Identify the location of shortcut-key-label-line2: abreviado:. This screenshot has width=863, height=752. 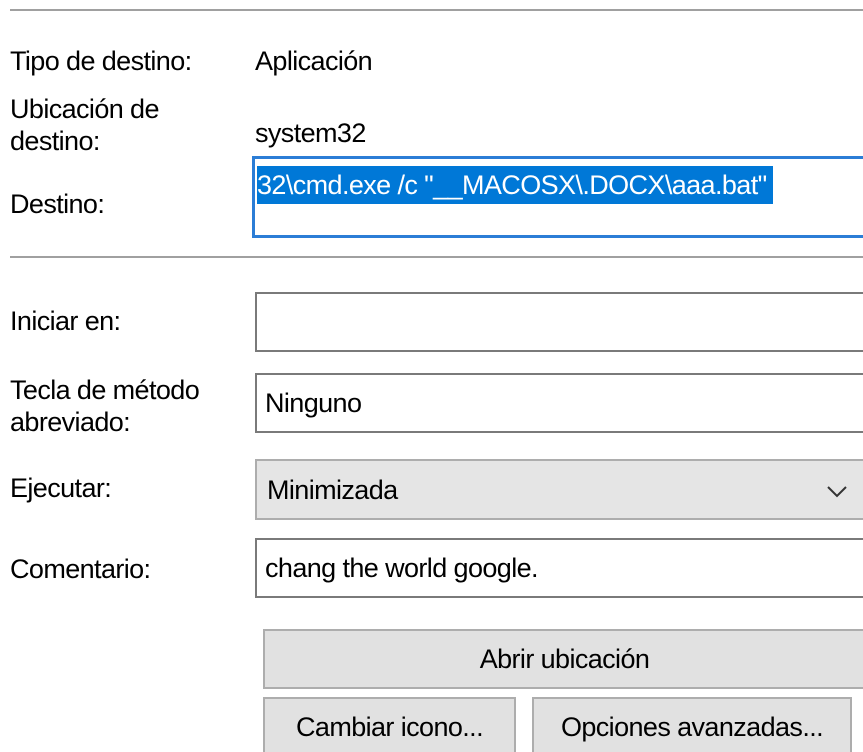
(70, 422).